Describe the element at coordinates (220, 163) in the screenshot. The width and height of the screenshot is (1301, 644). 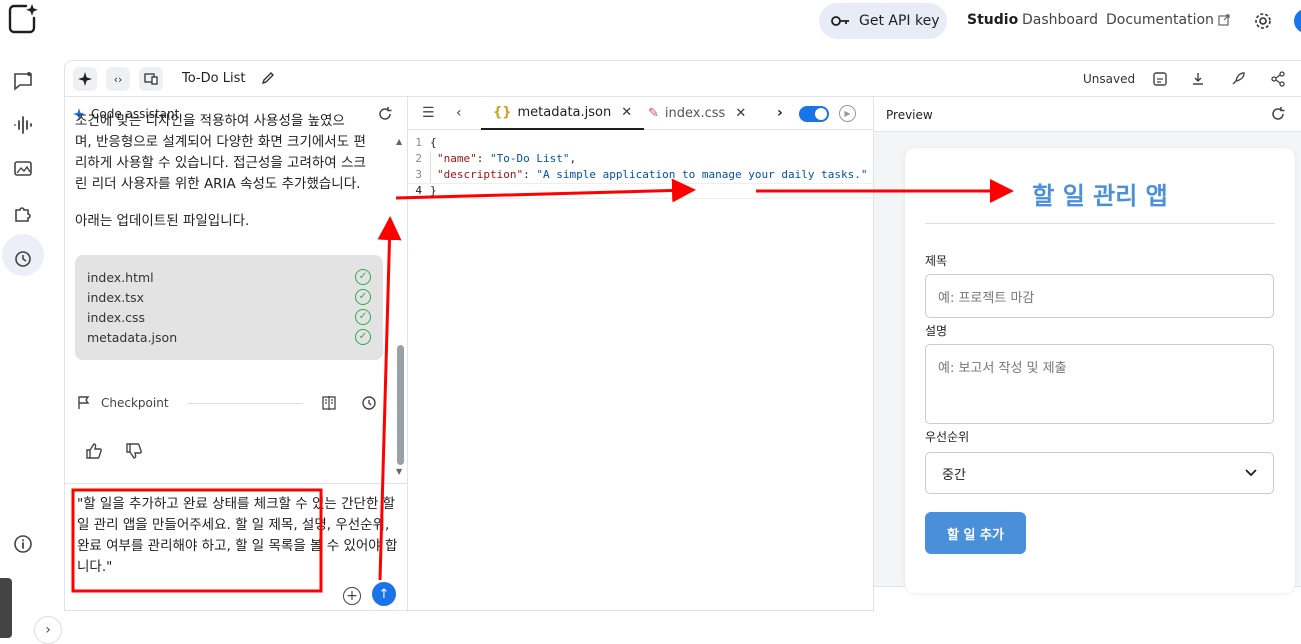
I see `response-line: 리하게 사용할 수 있습니다. 접근성을 고려하여 스크` at that location.